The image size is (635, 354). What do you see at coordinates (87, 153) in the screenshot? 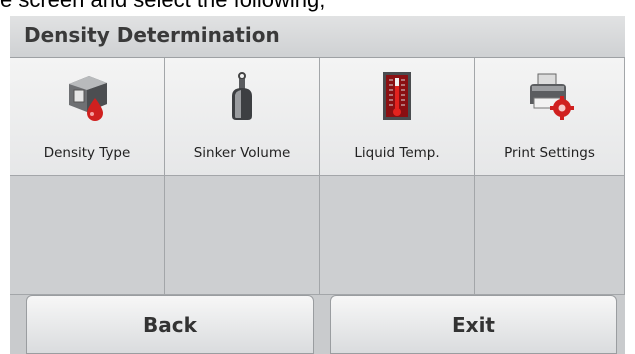
I see `menu-item-label: Density Type` at bounding box center [87, 153].